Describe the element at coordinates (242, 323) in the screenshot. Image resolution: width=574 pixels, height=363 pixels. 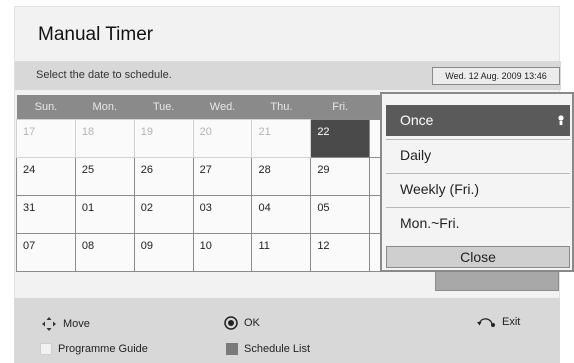
I see `ok-hint: OK` at that location.